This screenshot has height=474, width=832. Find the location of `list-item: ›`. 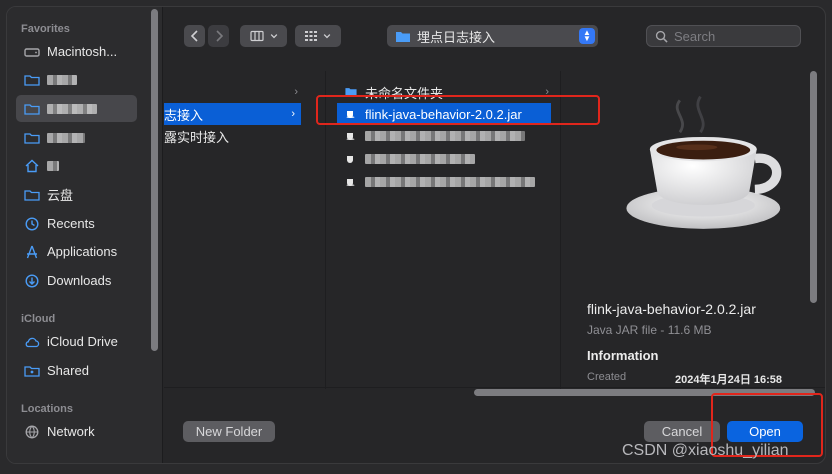

list-item: › is located at coordinates (234, 92).